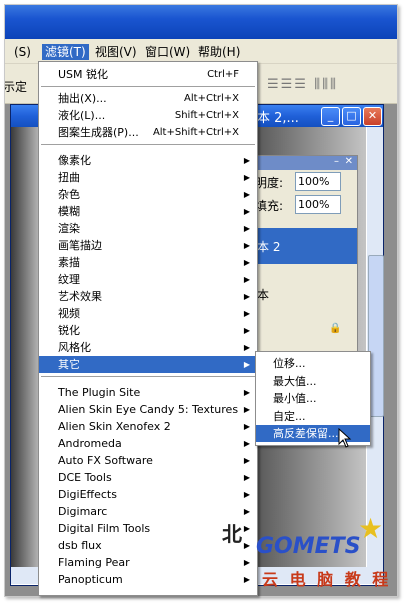 This screenshot has width=405, height=603. I want to click on menu-item-label: 画笔描边, so click(80, 245).